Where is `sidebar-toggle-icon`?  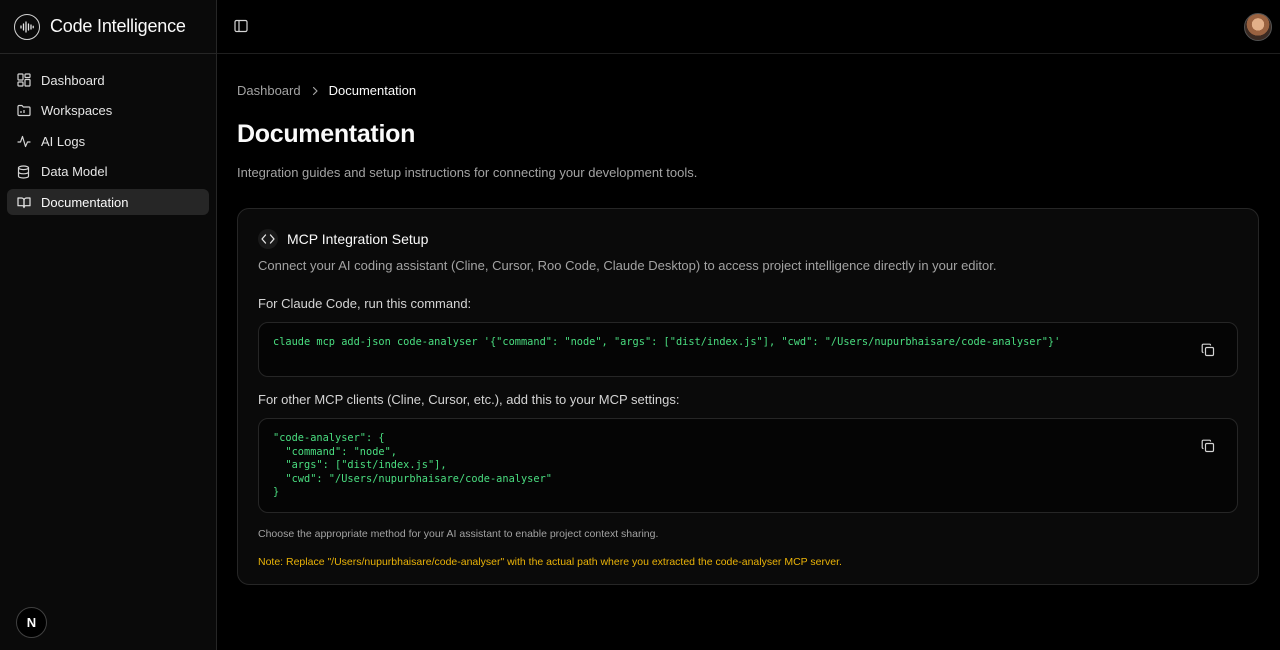 sidebar-toggle-icon is located at coordinates (242, 27).